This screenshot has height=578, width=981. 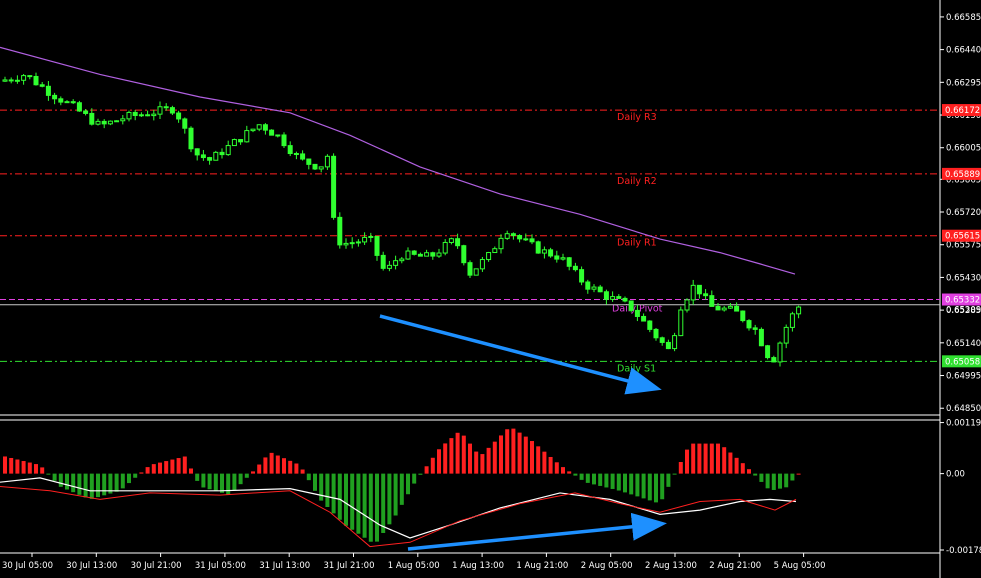 I want to click on price-tick-label: 0.66005, so click(x=963, y=149).